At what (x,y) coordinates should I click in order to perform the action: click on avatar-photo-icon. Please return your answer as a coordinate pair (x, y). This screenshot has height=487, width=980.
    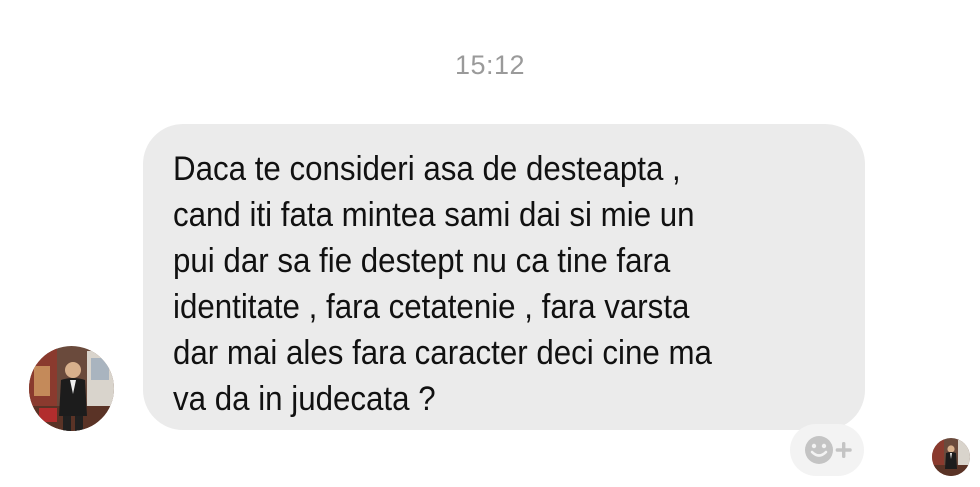
    Looking at the image, I should click on (71, 388).